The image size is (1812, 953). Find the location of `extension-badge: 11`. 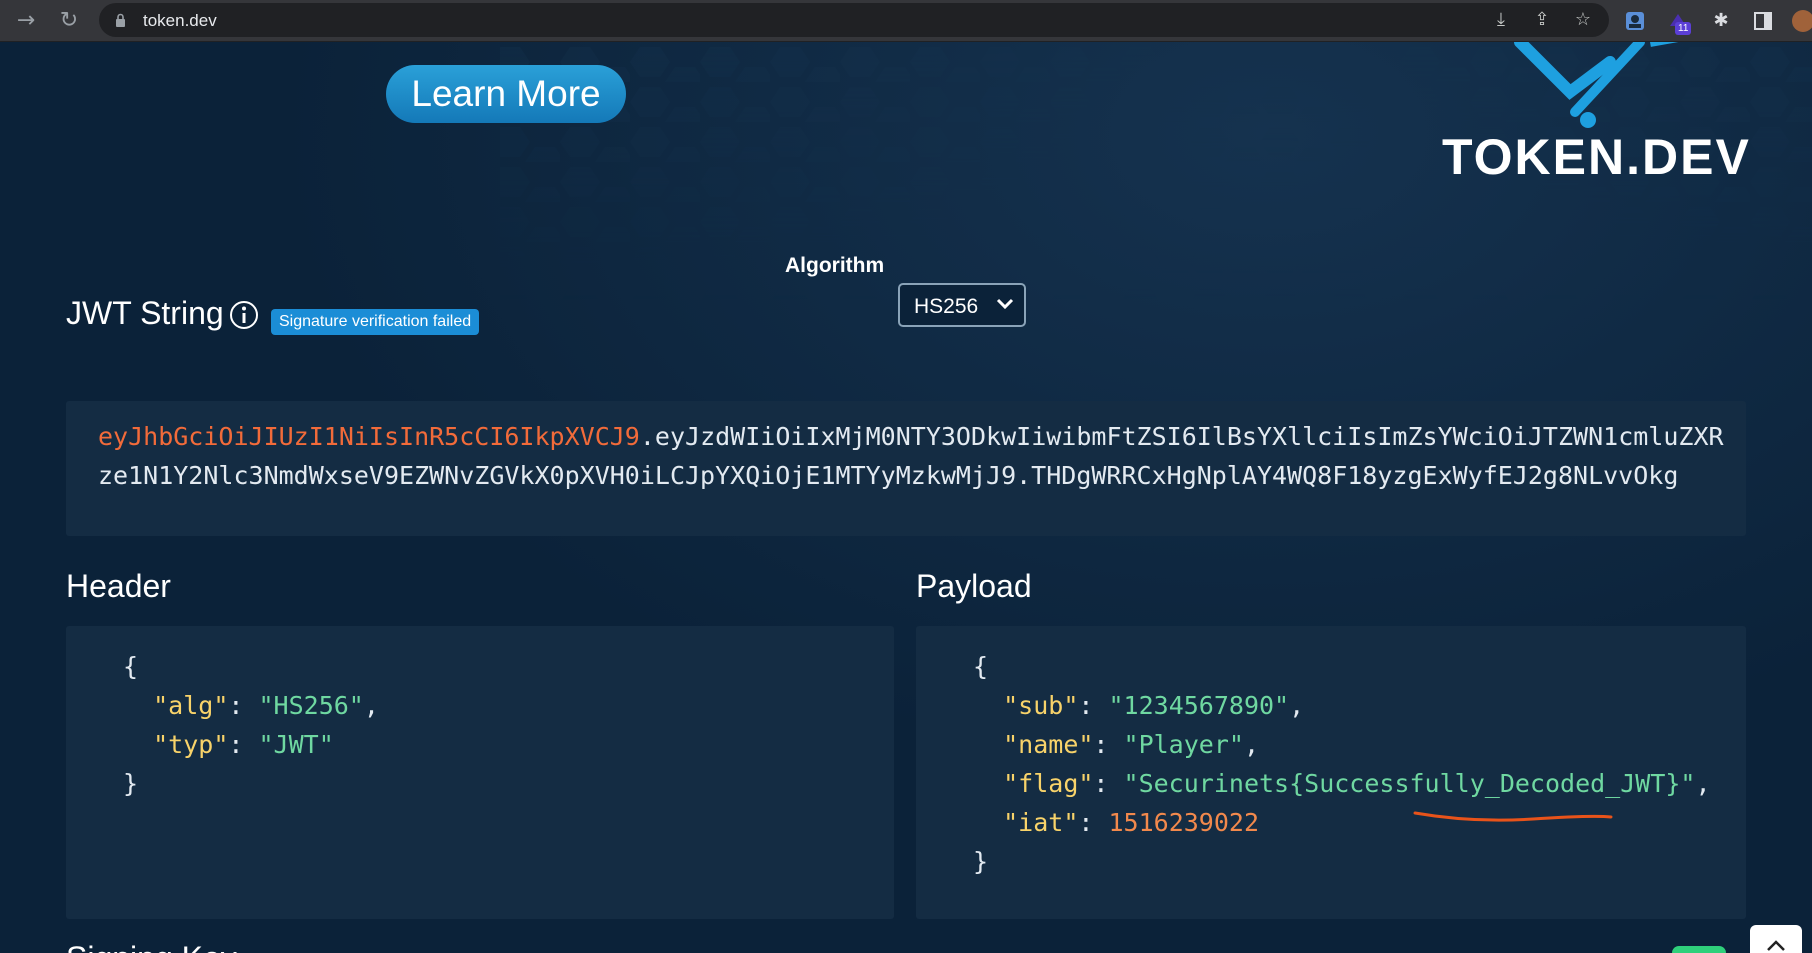

extension-badge: 11 is located at coordinates (1683, 28).